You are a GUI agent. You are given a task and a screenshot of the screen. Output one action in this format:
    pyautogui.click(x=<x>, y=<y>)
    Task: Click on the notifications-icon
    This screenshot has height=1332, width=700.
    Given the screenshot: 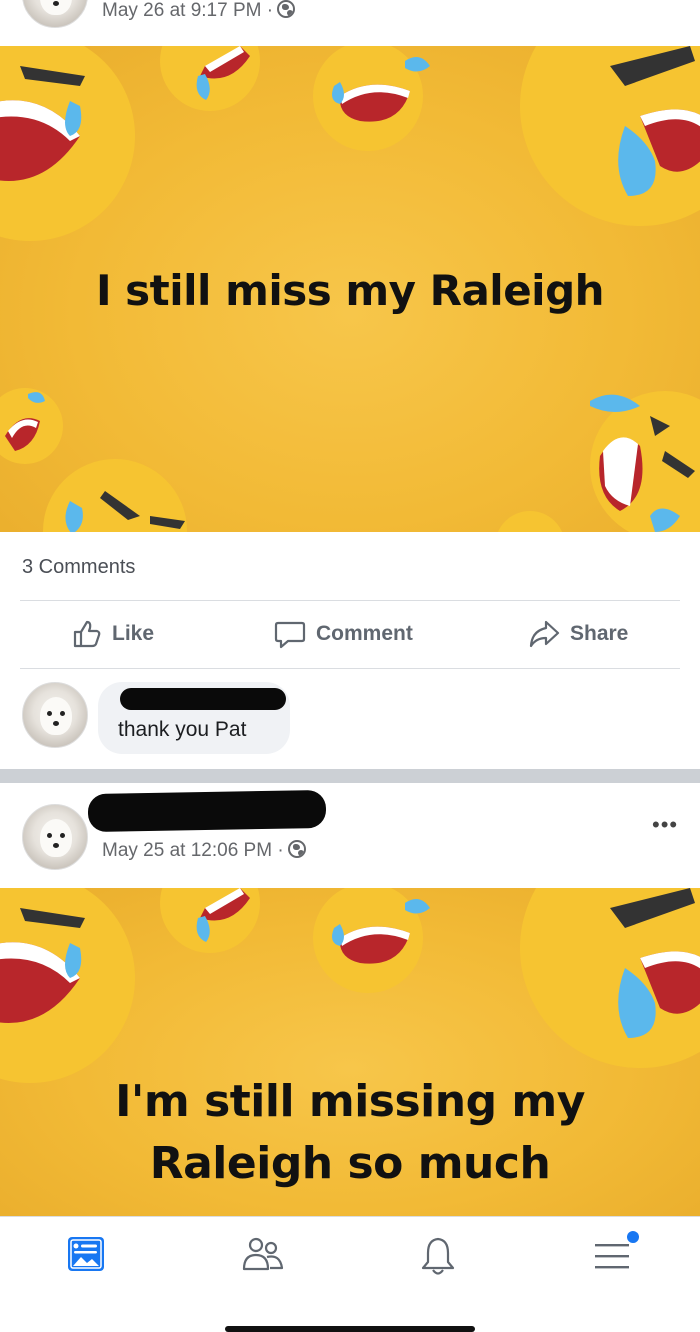 What is the action you would take?
    pyautogui.click(x=438, y=1256)
    